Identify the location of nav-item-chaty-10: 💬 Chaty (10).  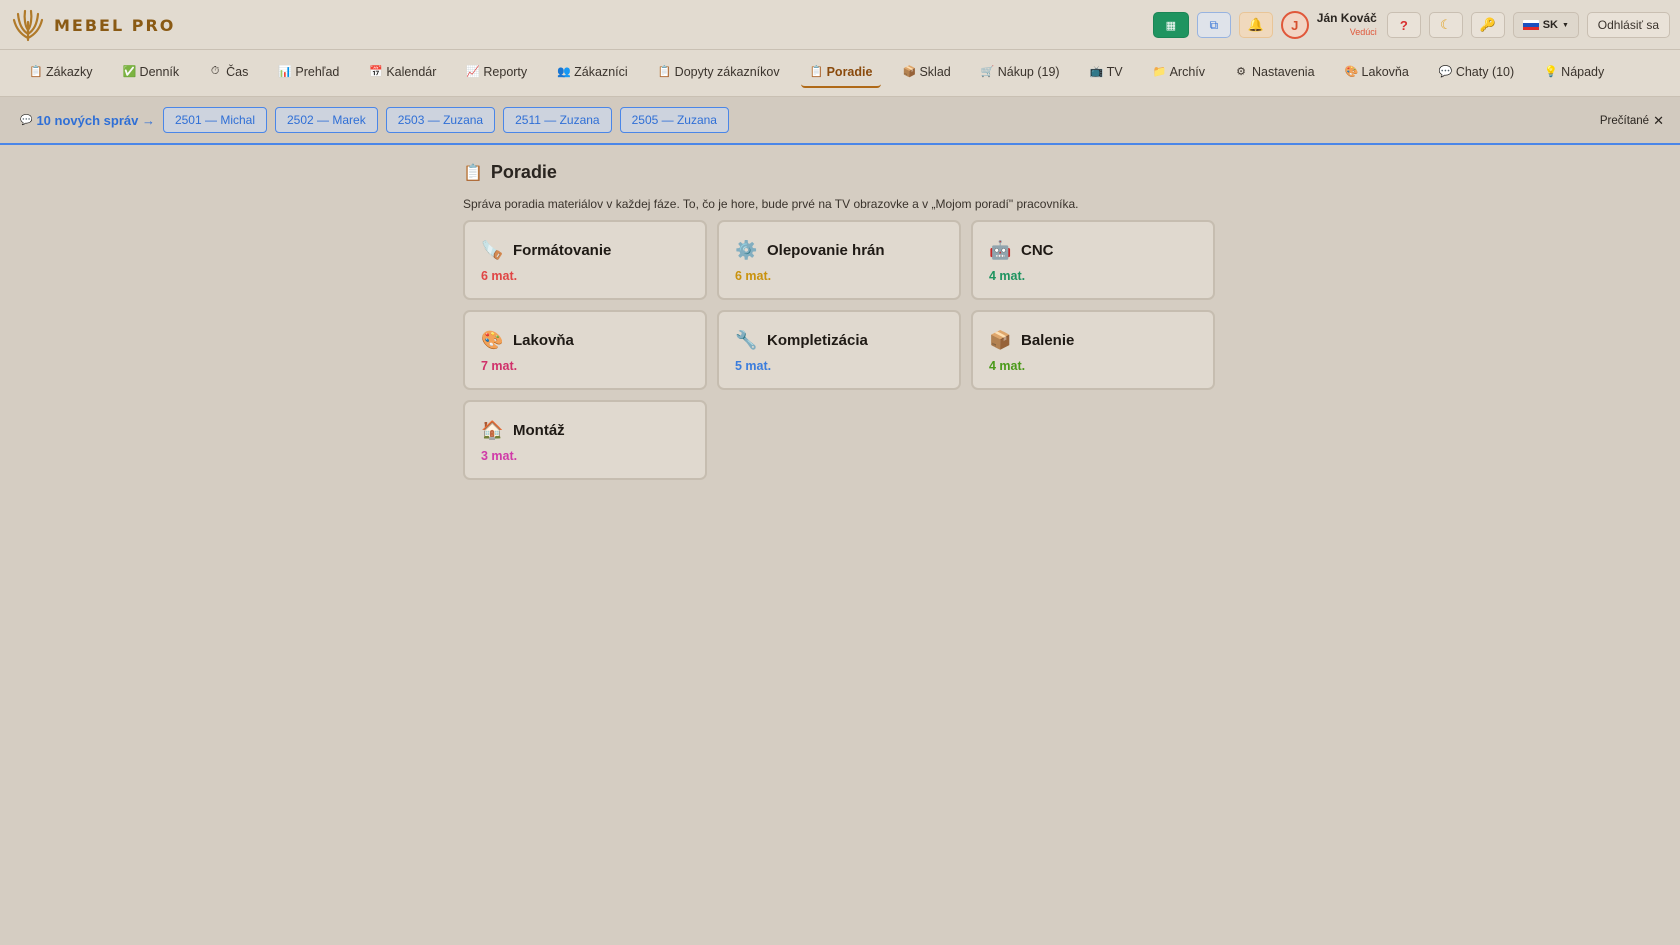
(1476, 73).